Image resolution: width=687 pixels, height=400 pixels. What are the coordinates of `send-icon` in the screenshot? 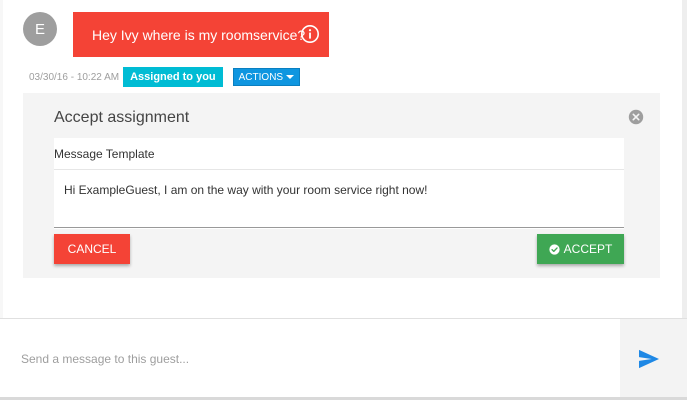 It's located at (648, 358).